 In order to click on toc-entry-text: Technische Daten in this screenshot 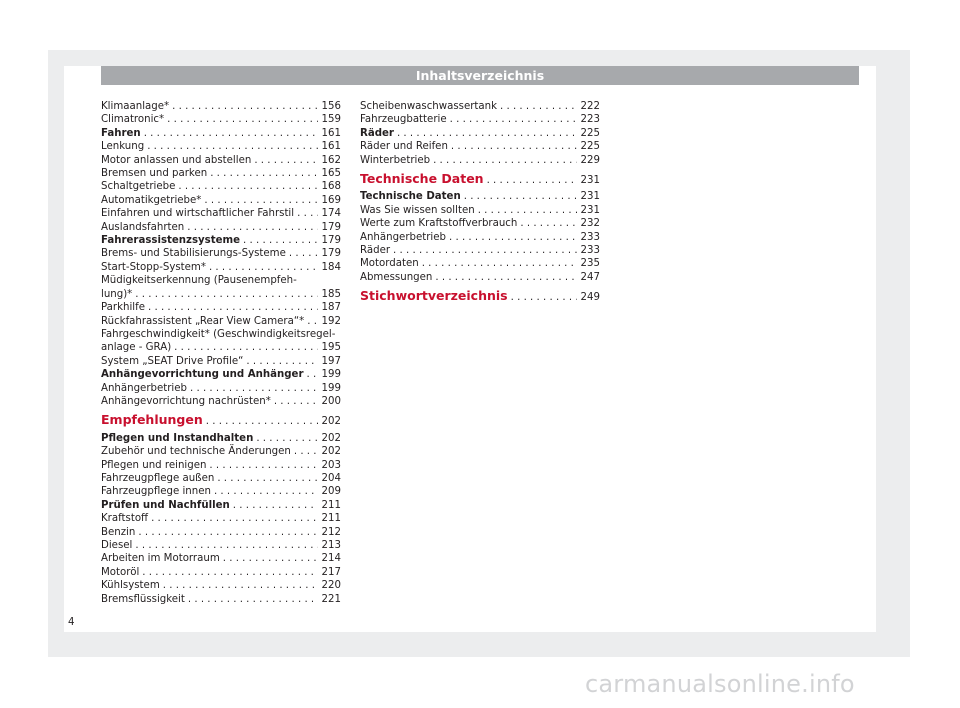, I will do `click(422, 179)`.